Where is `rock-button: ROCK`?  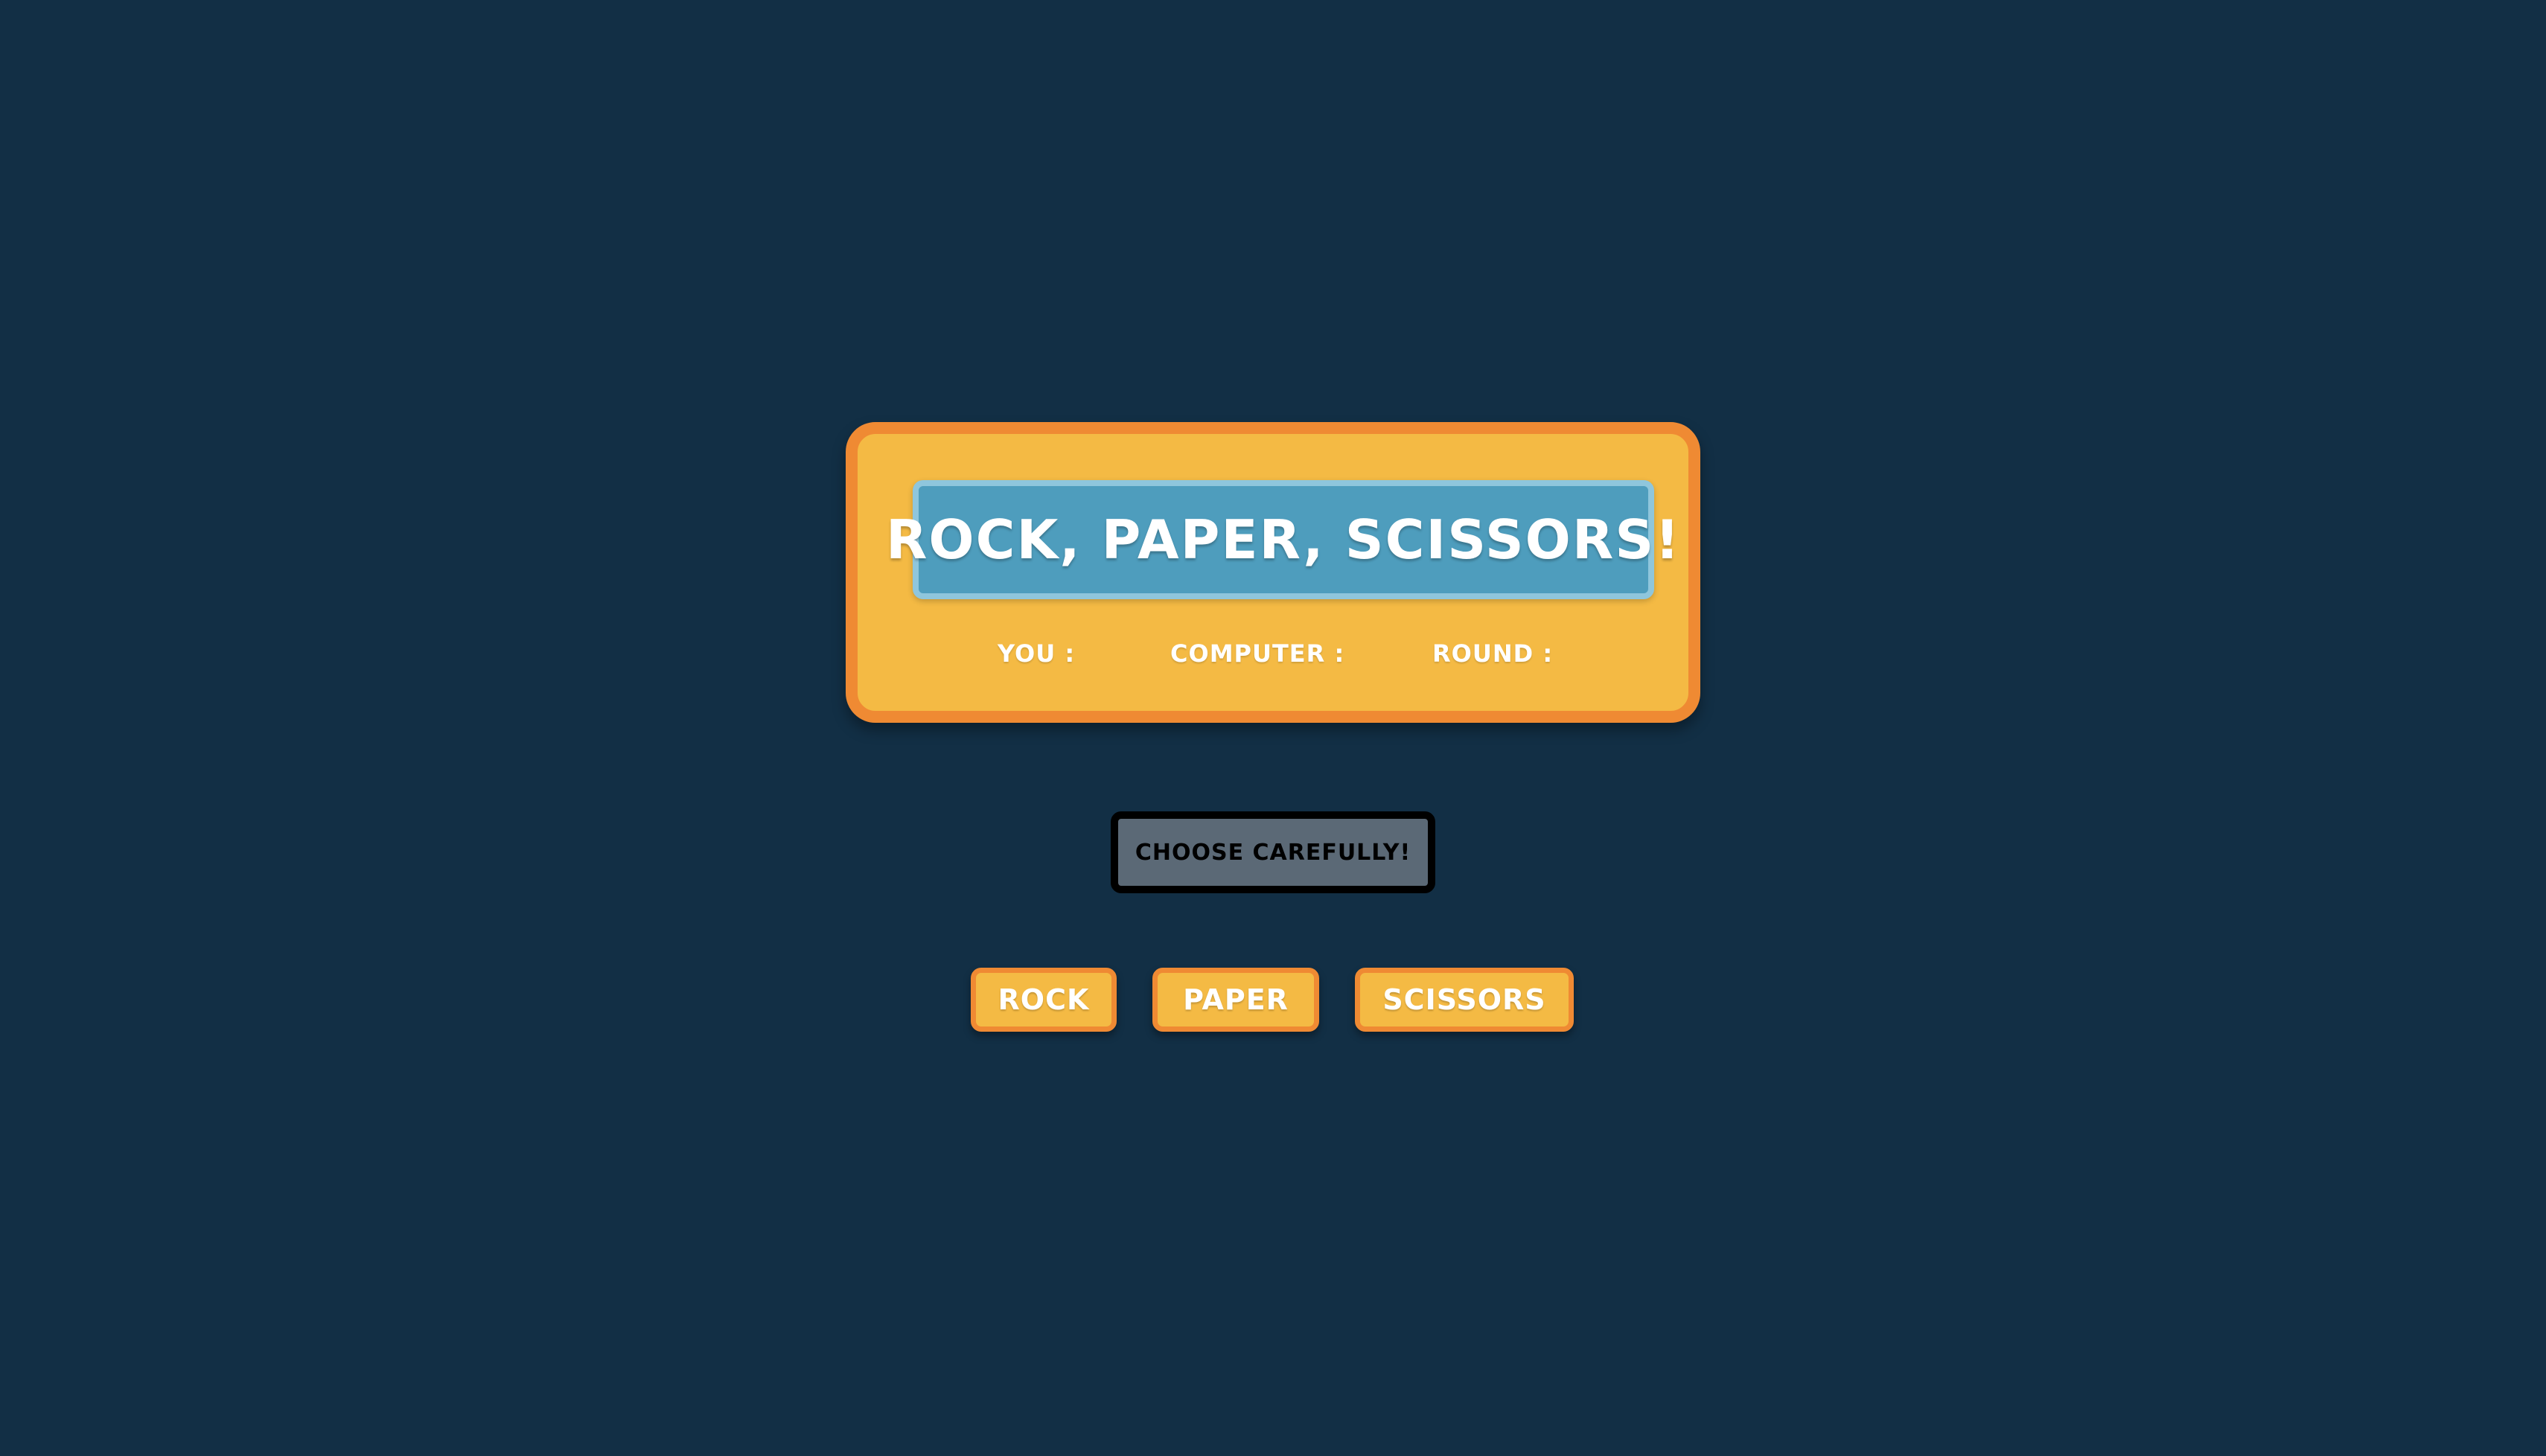
rock-button: ROCK is located at coordinates (1044, 1000).